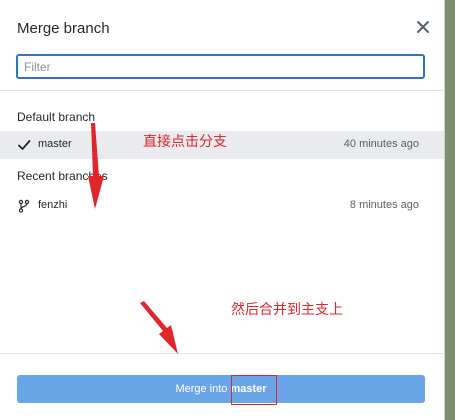 The height and width of the screenshot is (420, 455). Describe the element at coordinates (62, 176) in the screenshot. I see `recent-branches-heading: Recent branches` at that location.